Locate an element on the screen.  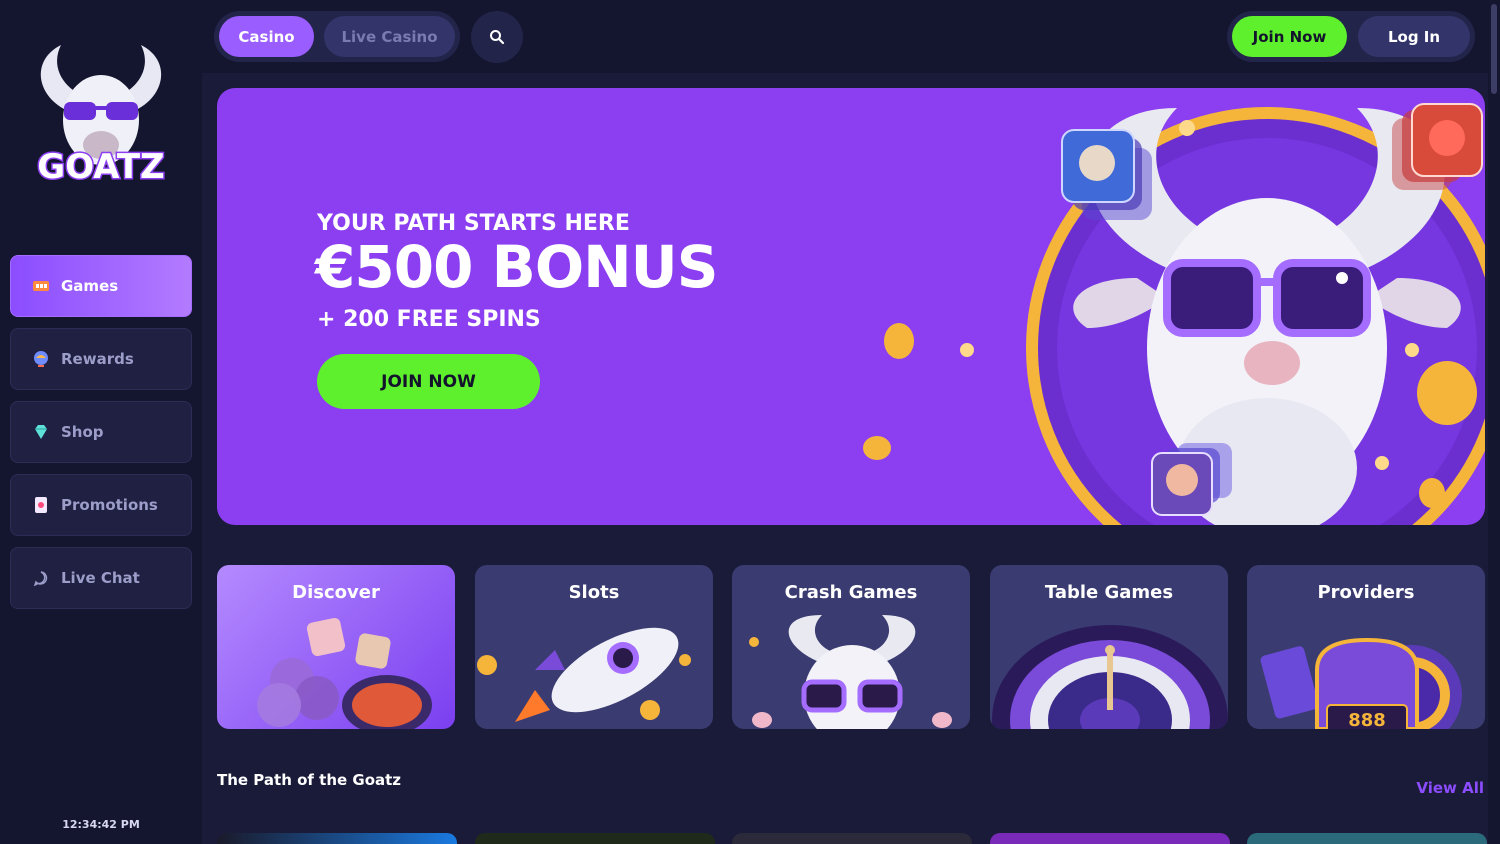
sidebar-item-label: Games is located at coordinates (90, 286).